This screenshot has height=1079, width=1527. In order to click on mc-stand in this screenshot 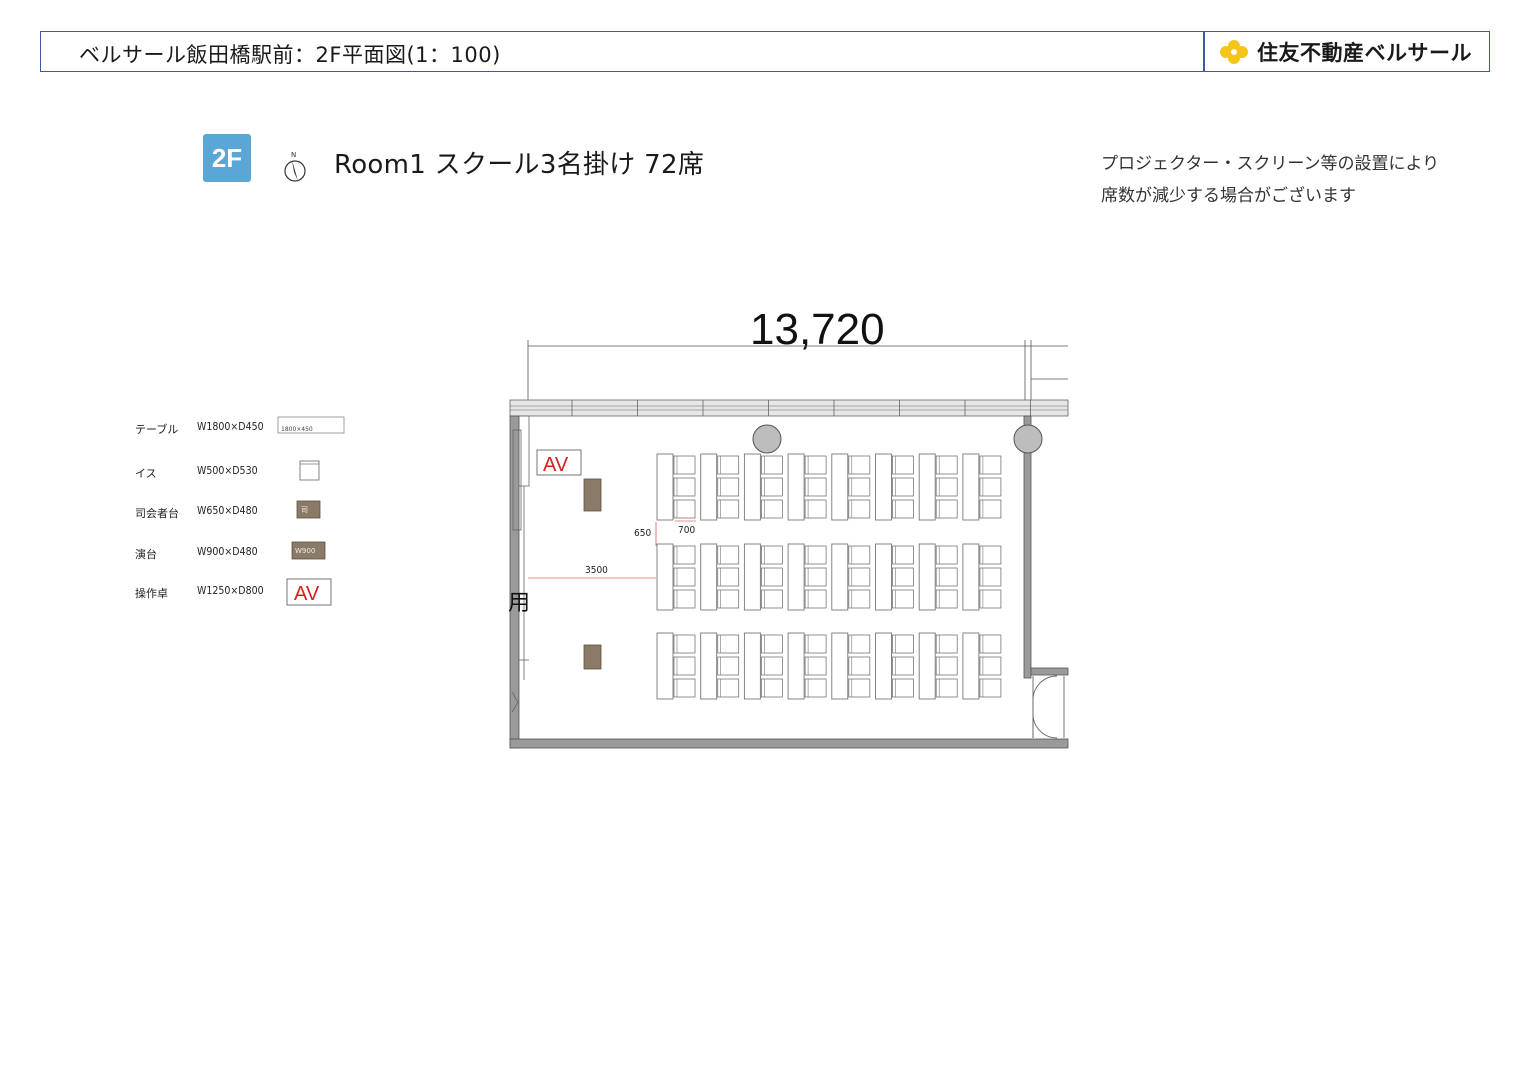, I will do `click(592, 657)`.